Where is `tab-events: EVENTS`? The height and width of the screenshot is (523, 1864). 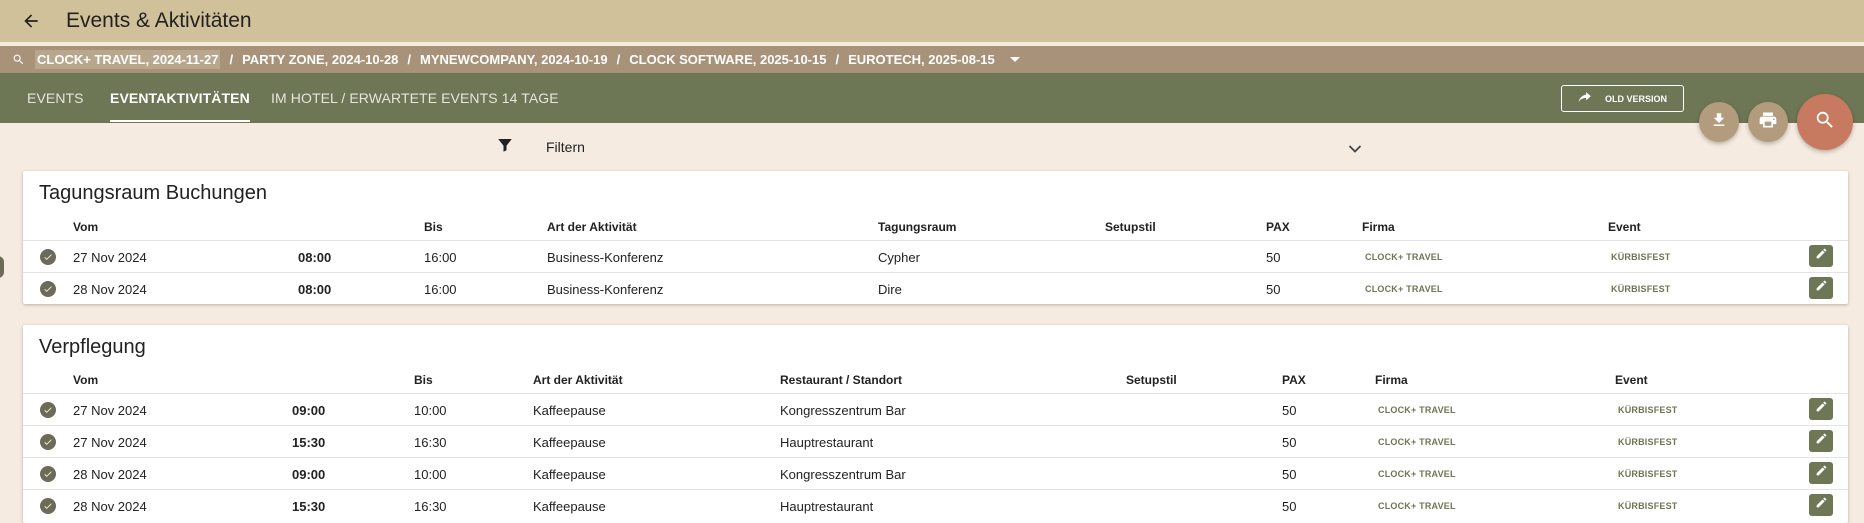 tab-events: EVENTS is located at coordinates (55, 98).